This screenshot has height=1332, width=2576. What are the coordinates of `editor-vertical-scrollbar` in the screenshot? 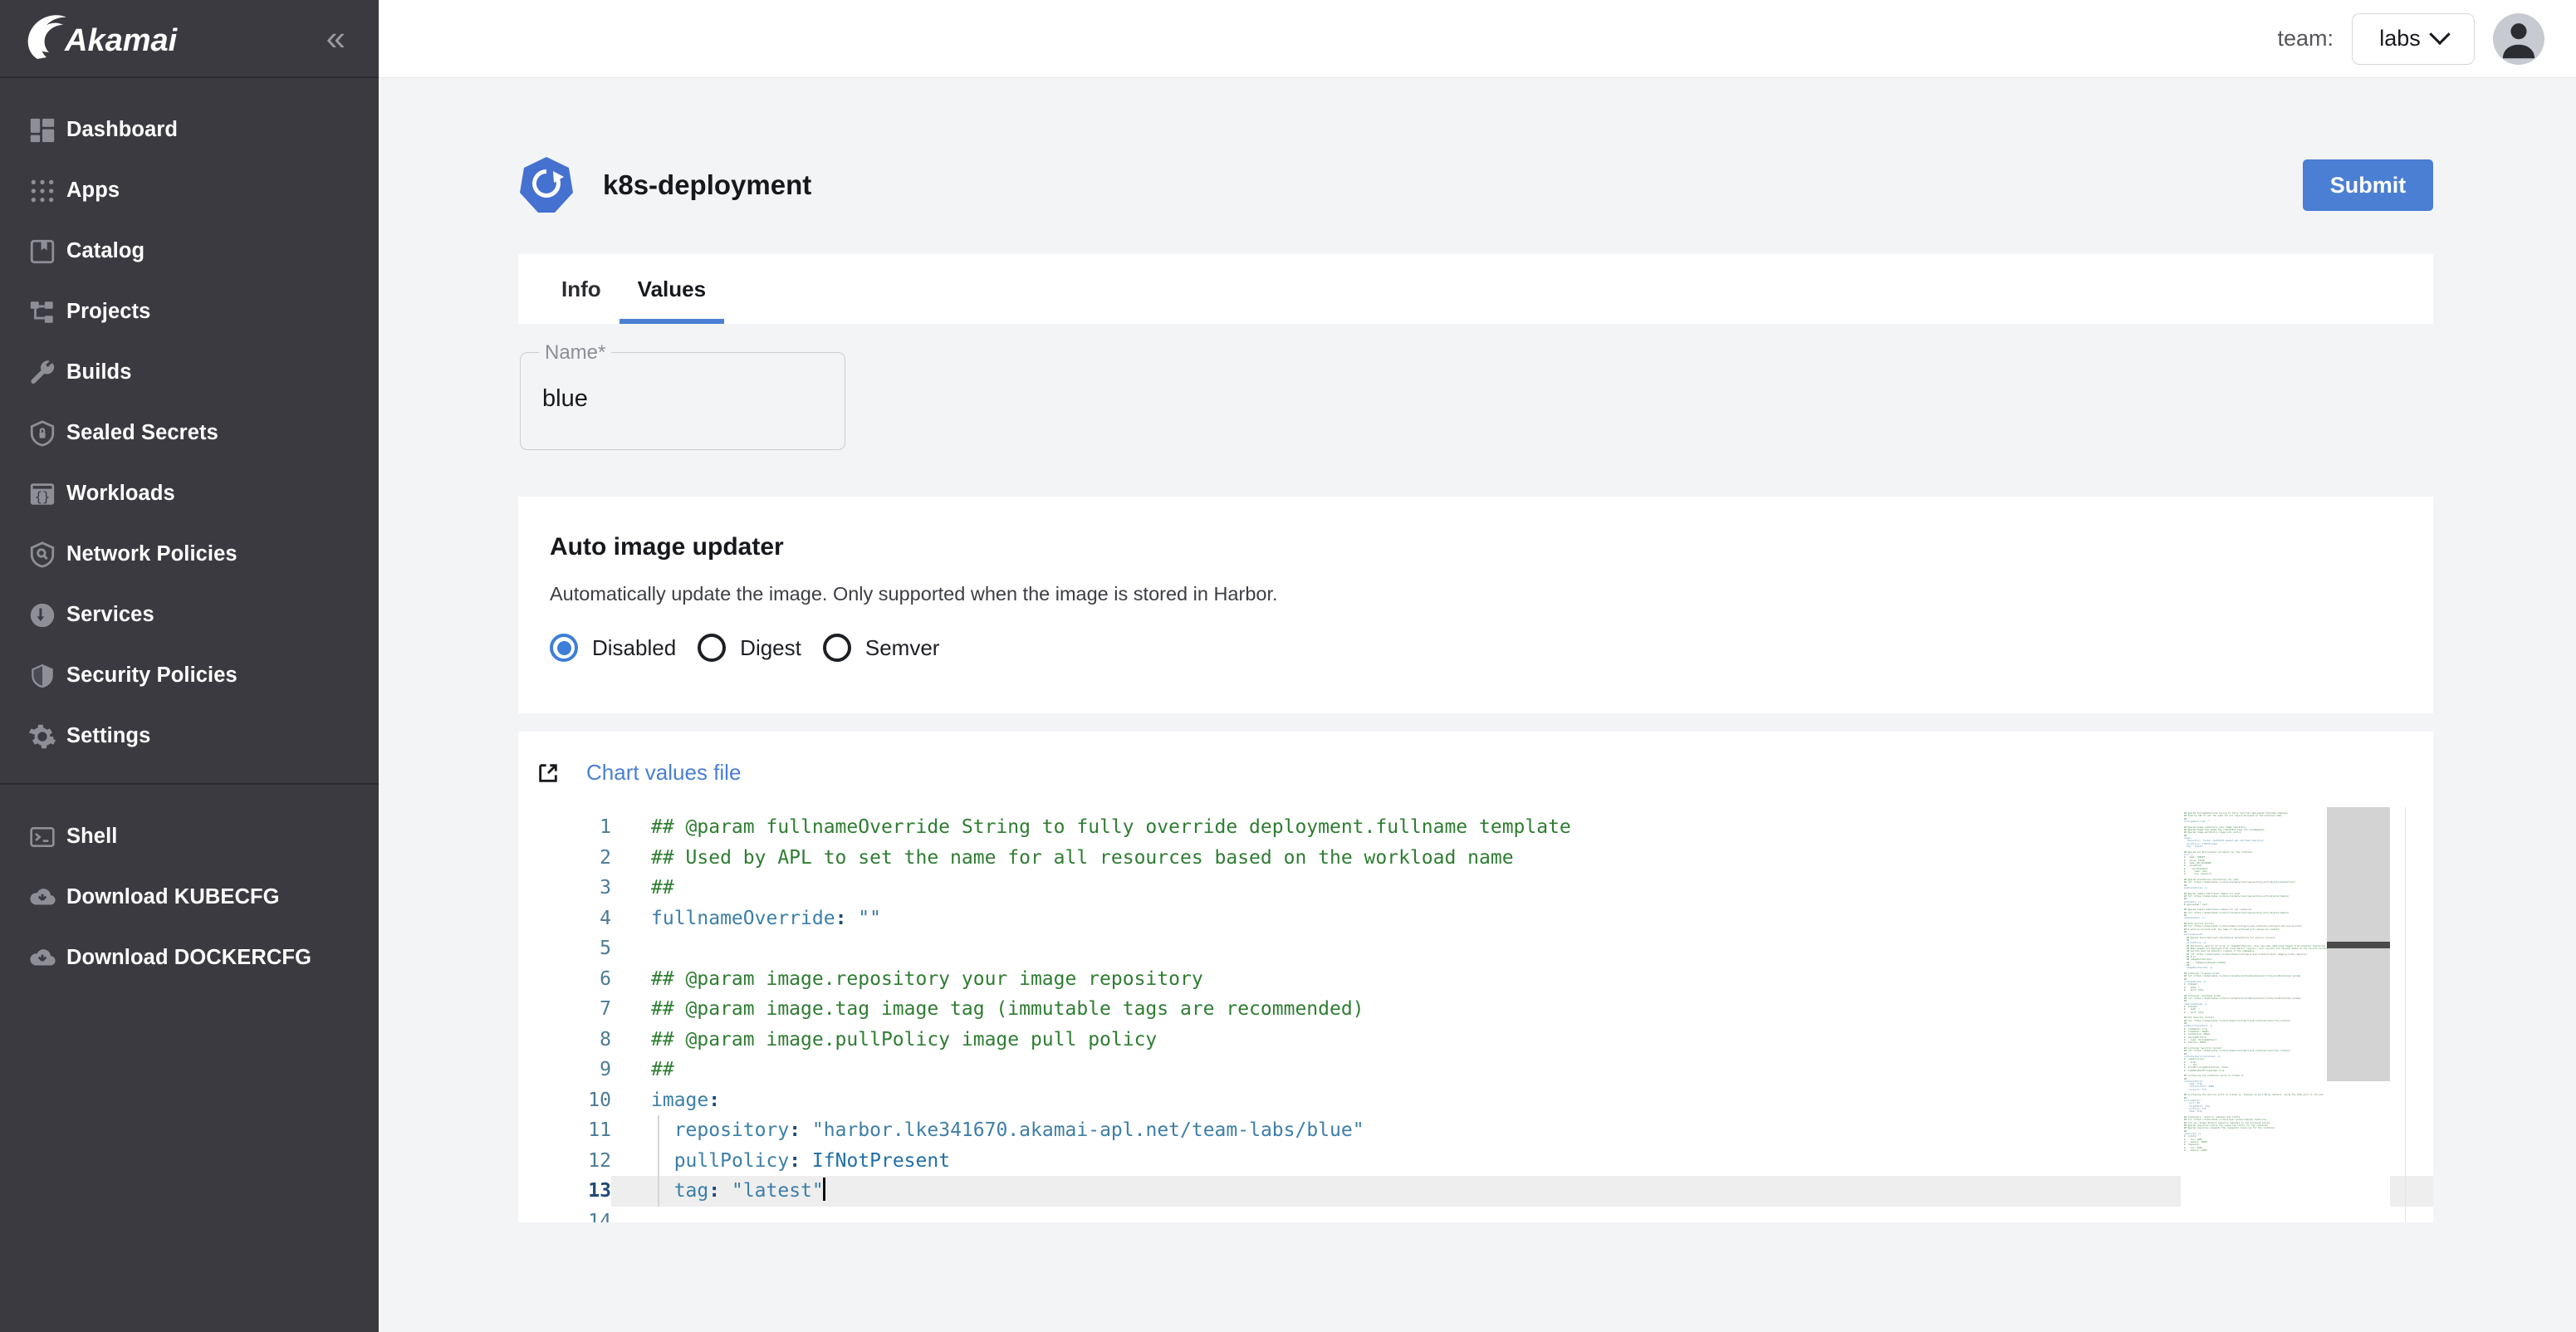 It's located at (2410, 1015).